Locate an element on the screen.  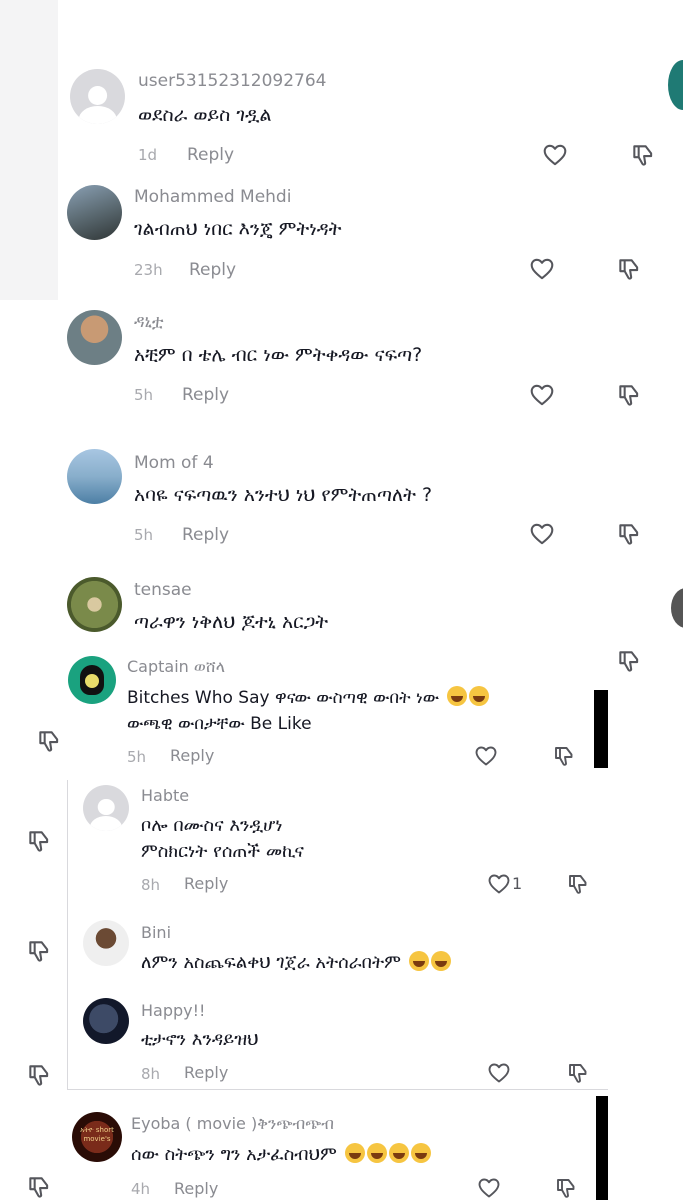
comment-text: አባዬ ናፍጣዉን አንተህ ነህ የምትጠጣለት ? is located at coordinates (283, 495).